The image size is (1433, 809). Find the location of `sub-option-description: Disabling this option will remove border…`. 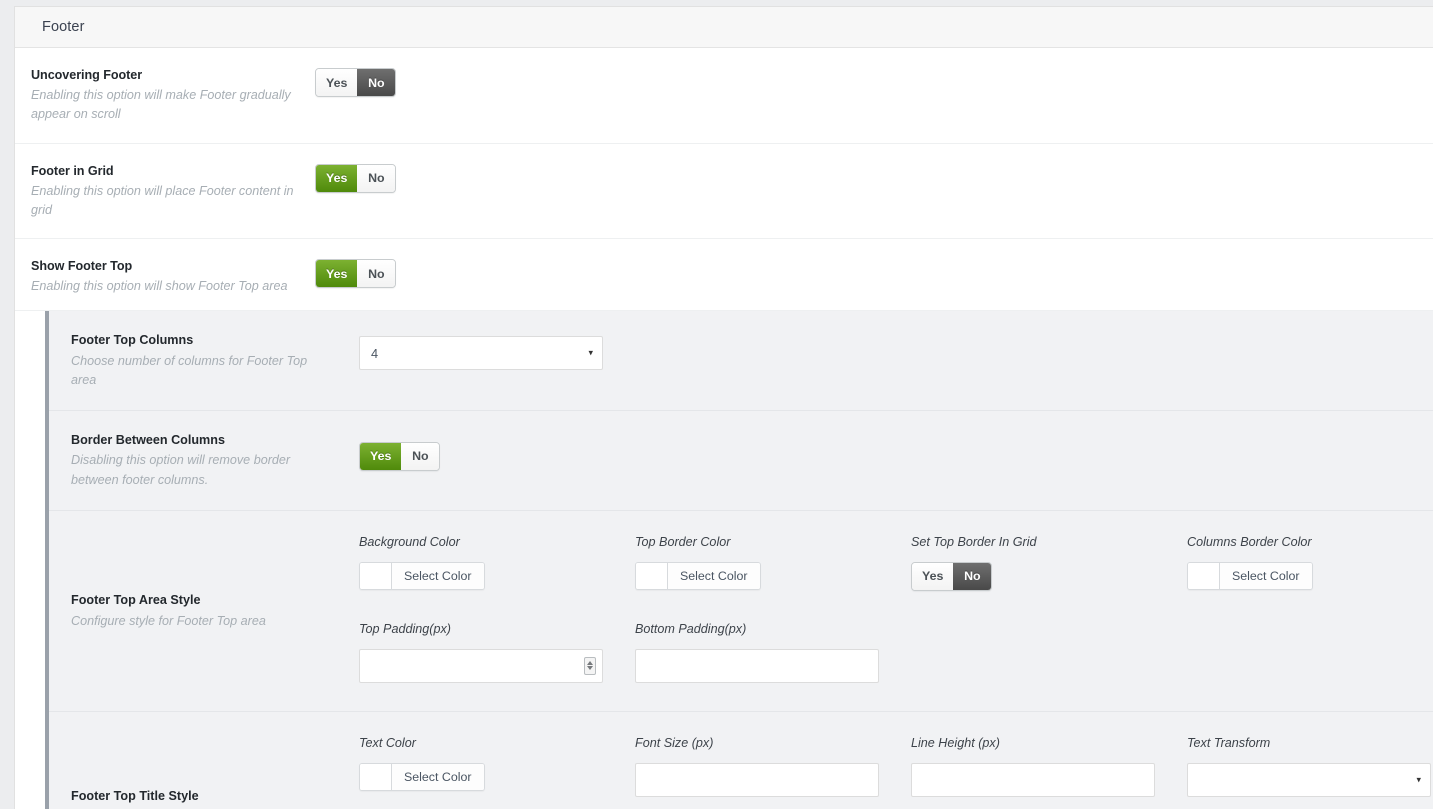

sub-option-description: Disabling this option will remove border… is located at coordinates (181, 470).